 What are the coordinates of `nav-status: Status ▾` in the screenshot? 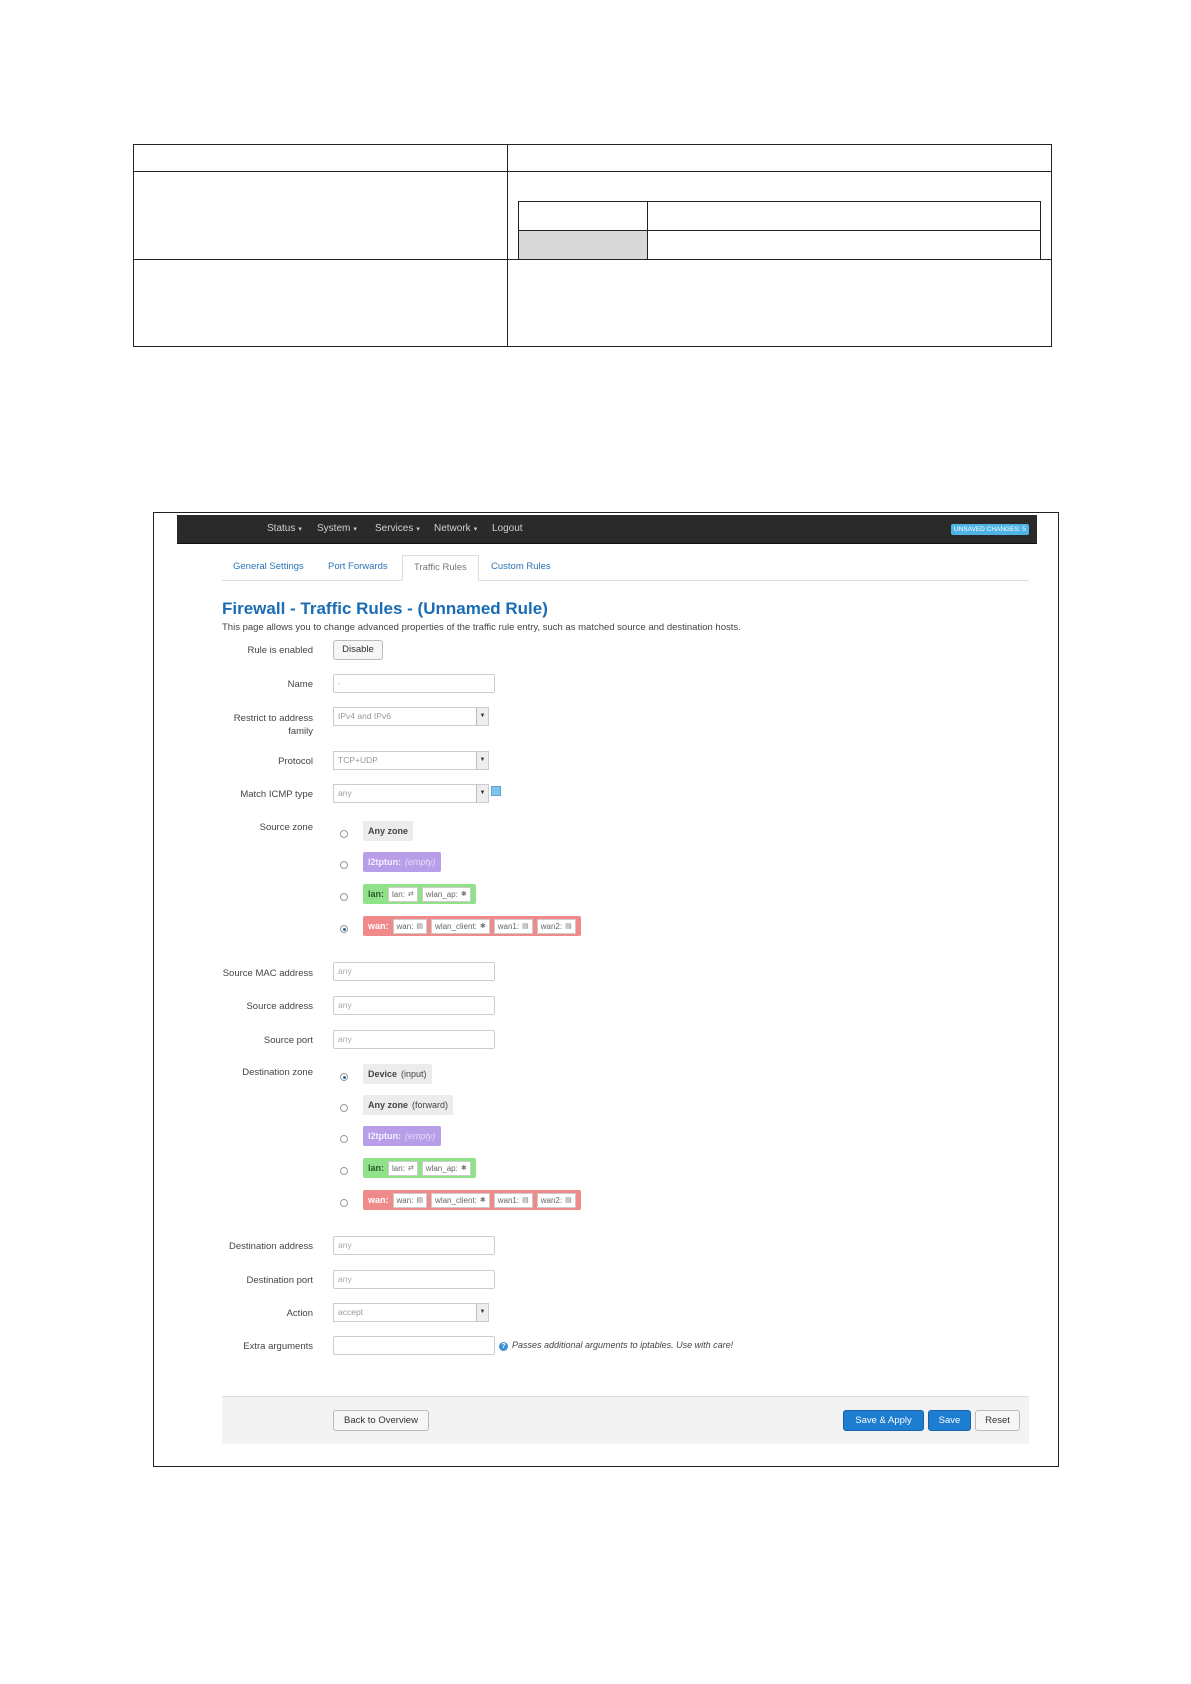 It's located at (284, 528).